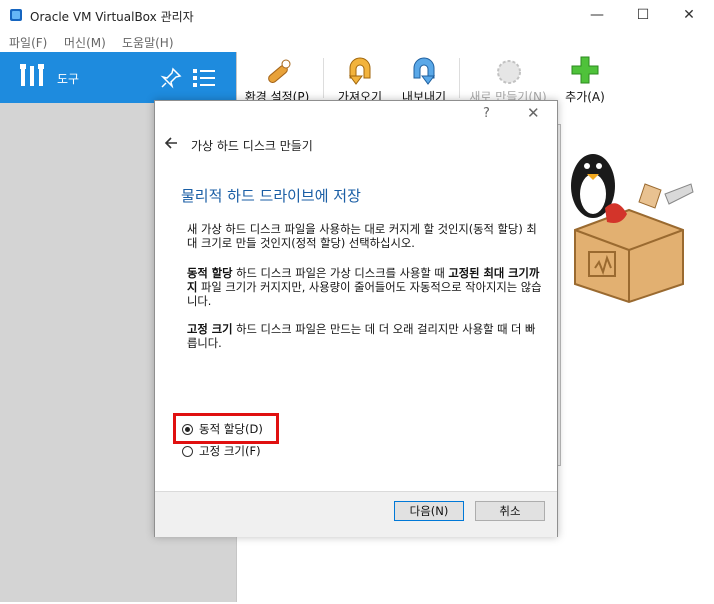 This screenshot has width=714, height=604. I want to click on help-button: ?, so click(486, 113).